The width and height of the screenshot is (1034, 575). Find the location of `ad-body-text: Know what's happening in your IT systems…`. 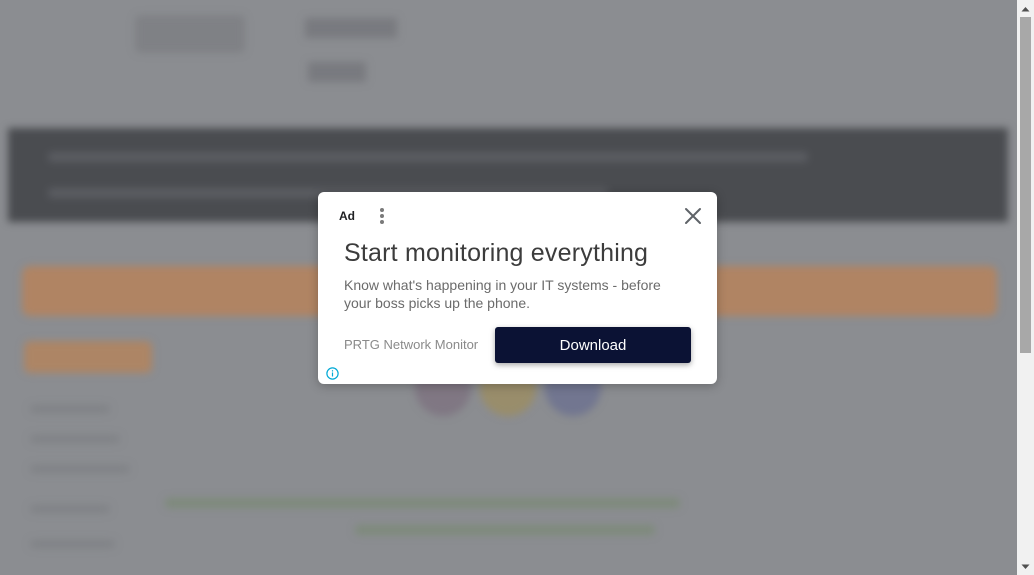

ad-body-text: Know what's happening in your IT systems… is located at coordinates (502, 294).